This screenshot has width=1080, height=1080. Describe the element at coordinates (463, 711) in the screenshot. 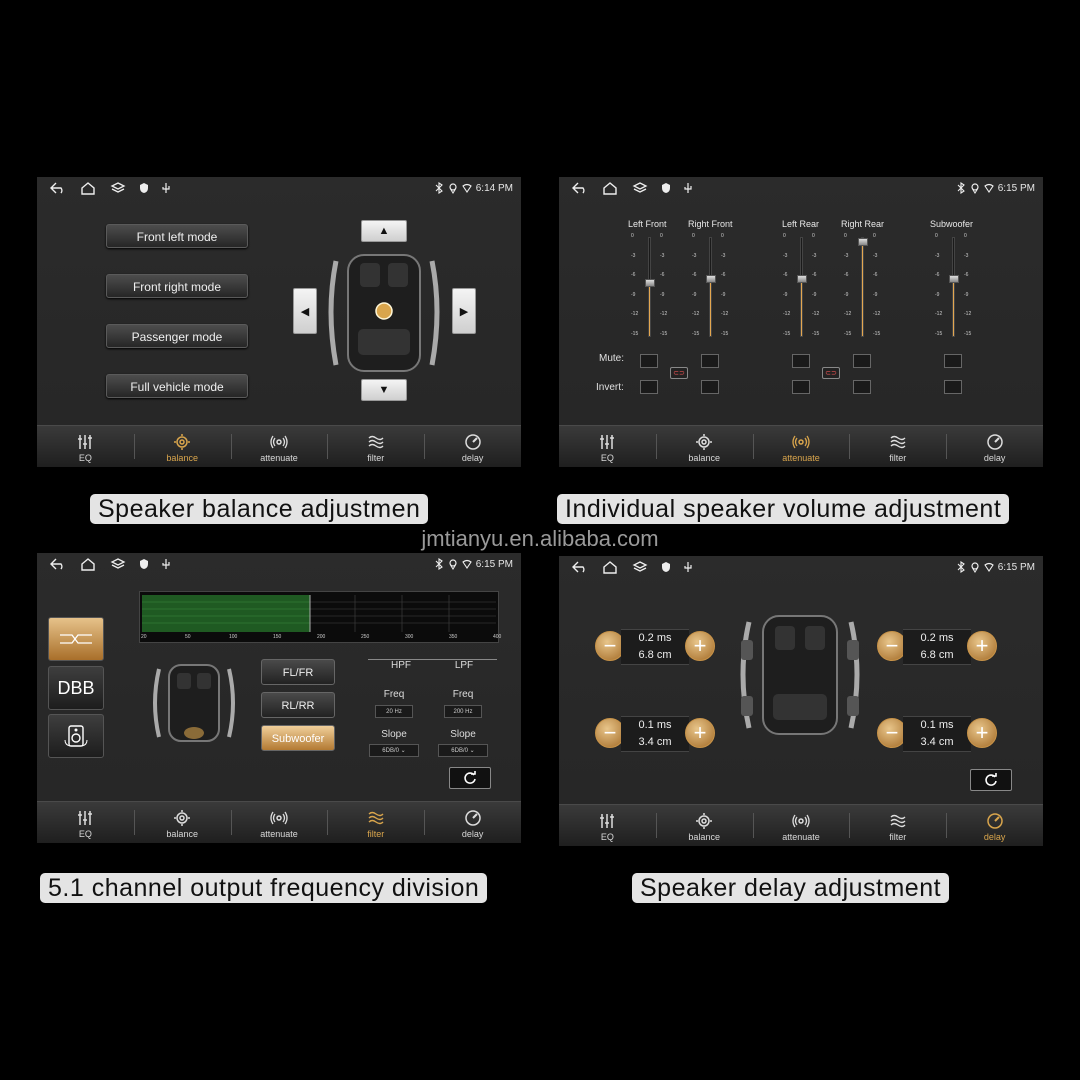

I see `lpf-freq-field: 200 Hz` at that location.